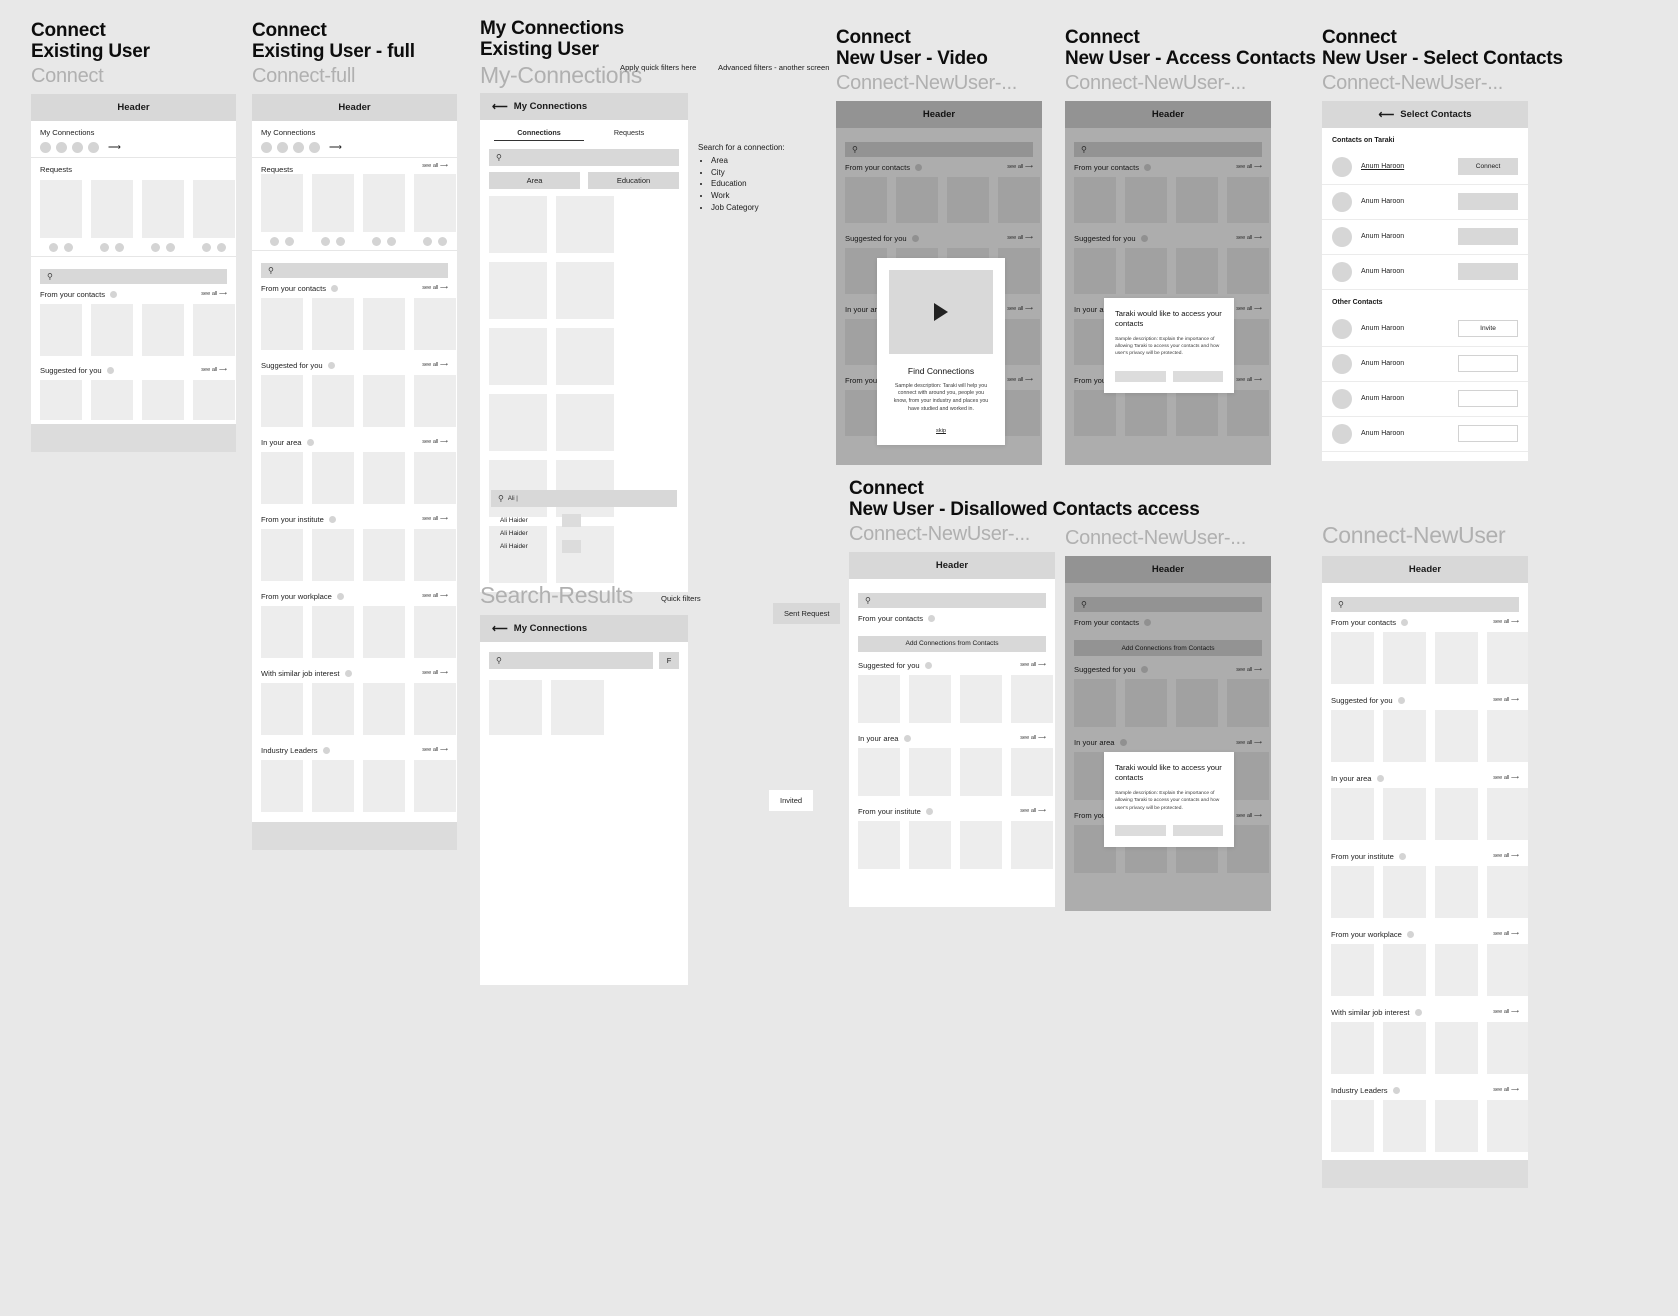 Image resolution: width=1678 pixels, height=1316 pixels. Describe the element at coordinates (588, 533) in the screenshot. I see `result-row: Ali Haider` at that location.